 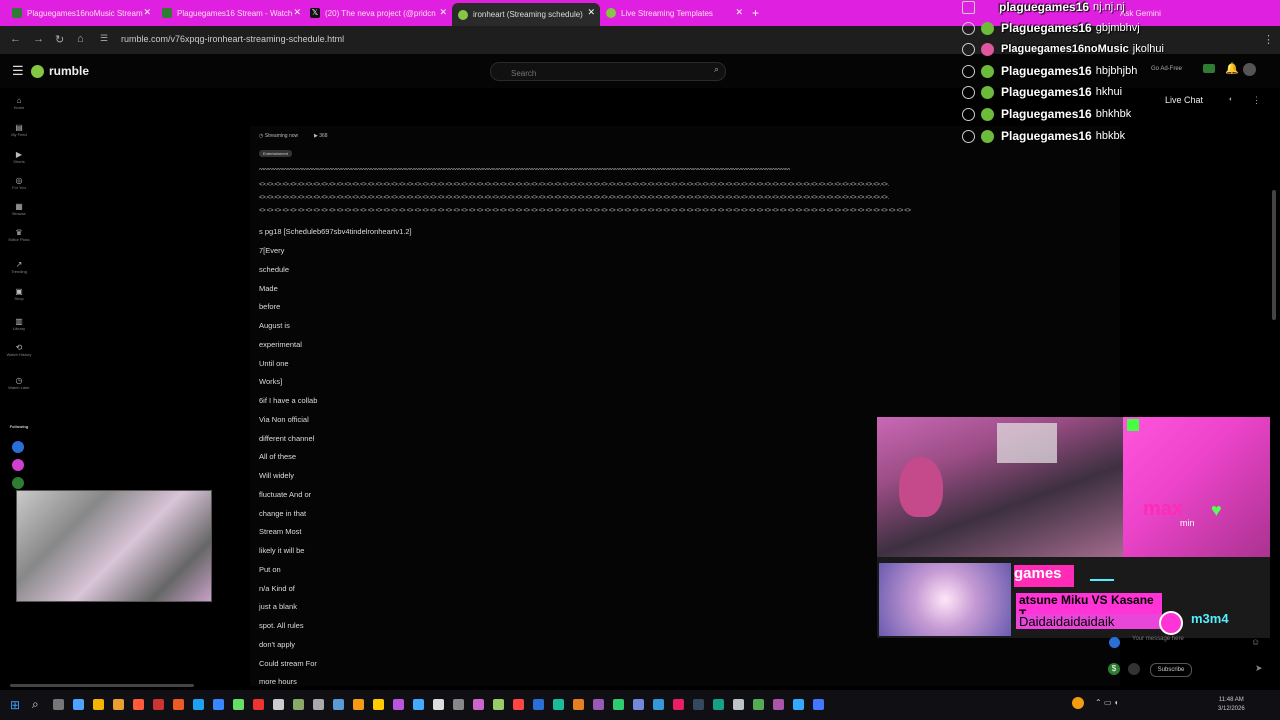 I want to click on go-ad-free-button: Go Ad-Free, so click(x=1166, y=69).